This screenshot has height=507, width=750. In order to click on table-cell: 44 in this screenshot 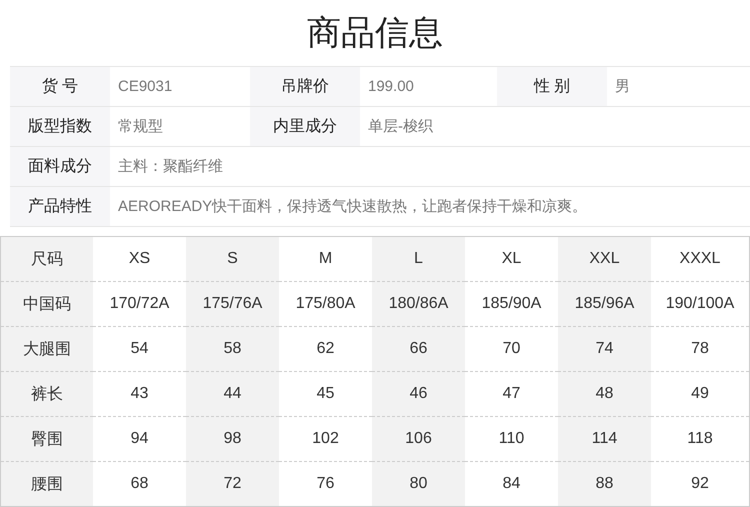, I will do `click(232, 393)`.